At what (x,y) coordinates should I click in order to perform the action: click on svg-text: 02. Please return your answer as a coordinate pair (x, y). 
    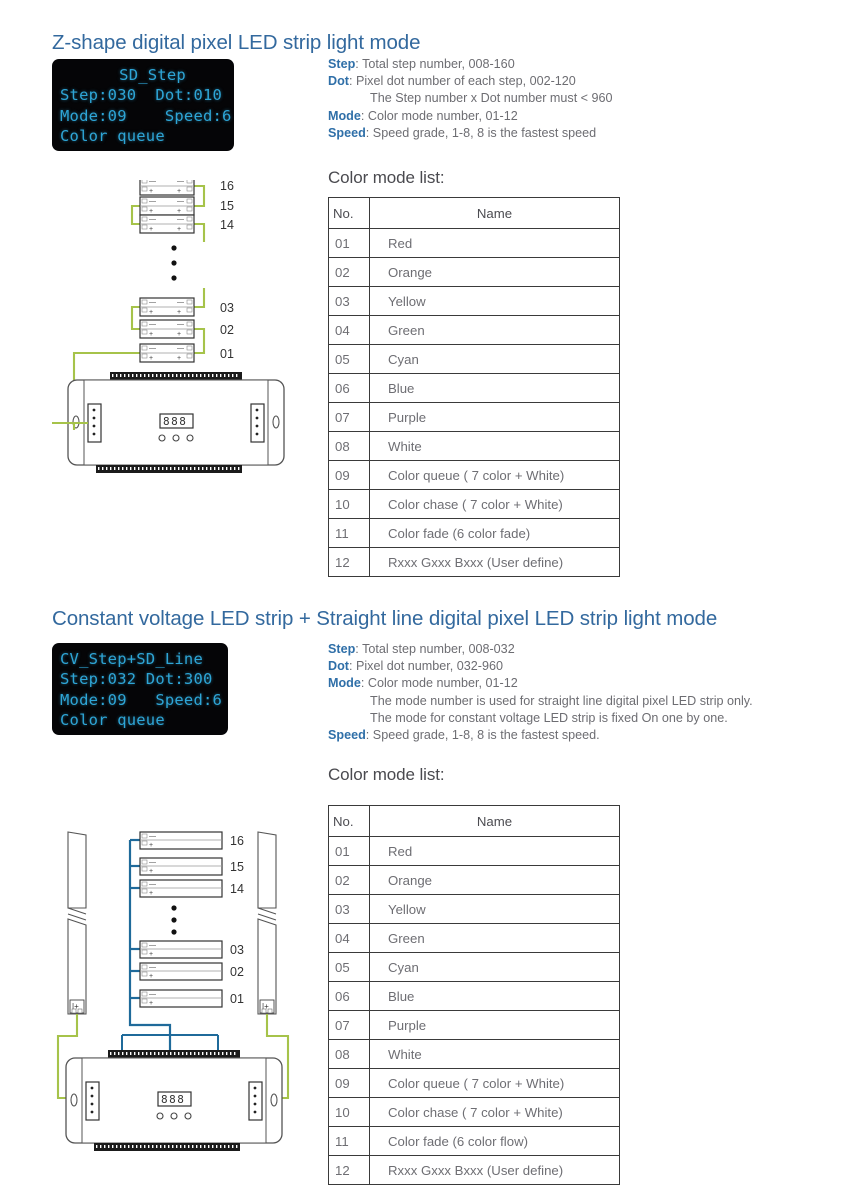
    Looking at the image, I should click on (237, 972).